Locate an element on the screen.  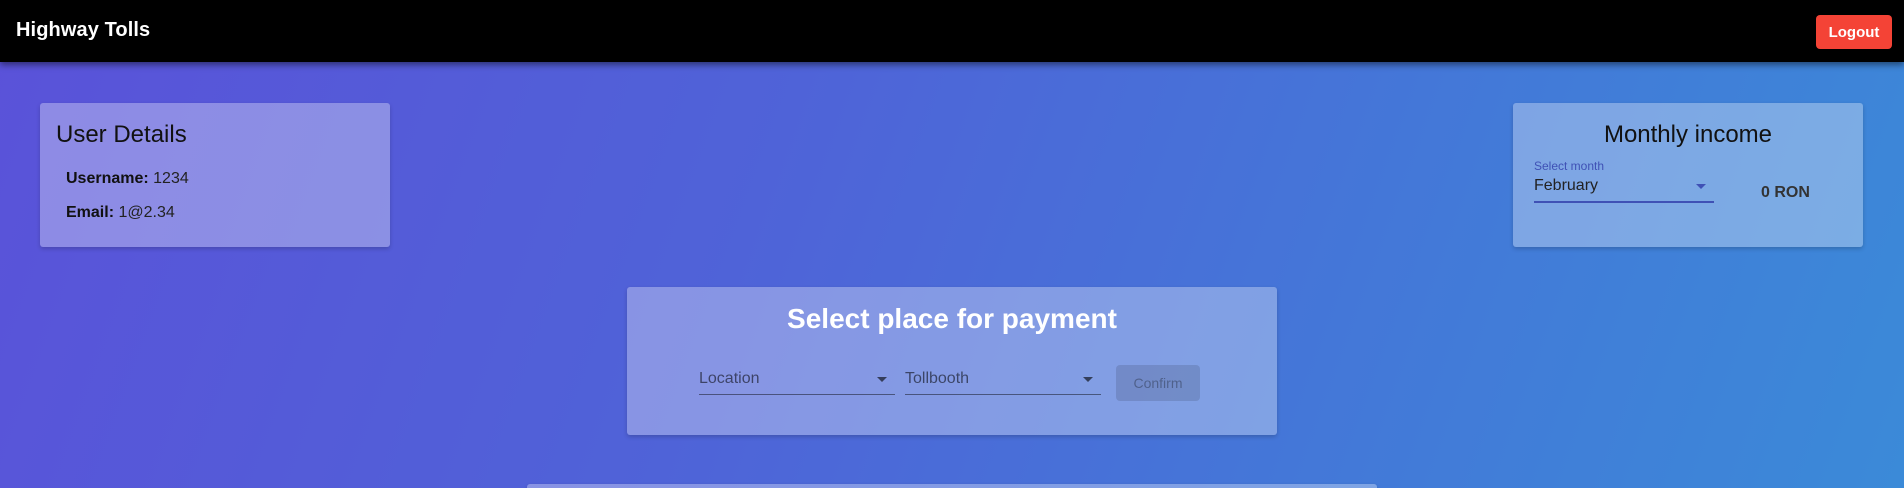
selected-month: February is located at coordinates (1566, 185).